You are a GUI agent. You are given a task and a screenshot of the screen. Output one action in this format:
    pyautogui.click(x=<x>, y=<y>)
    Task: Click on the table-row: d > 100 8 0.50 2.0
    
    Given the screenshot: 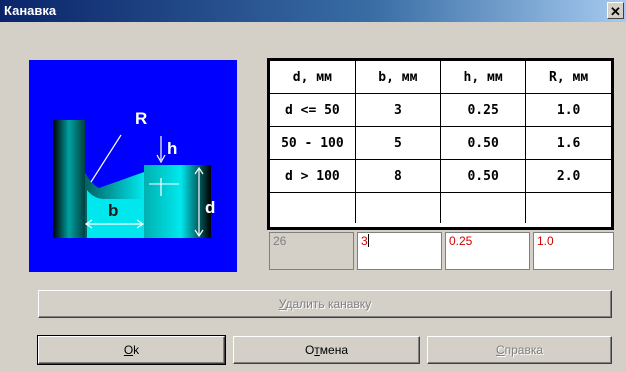 What is the action you would take?
    pyautogui.click(x=440, y=176)
    